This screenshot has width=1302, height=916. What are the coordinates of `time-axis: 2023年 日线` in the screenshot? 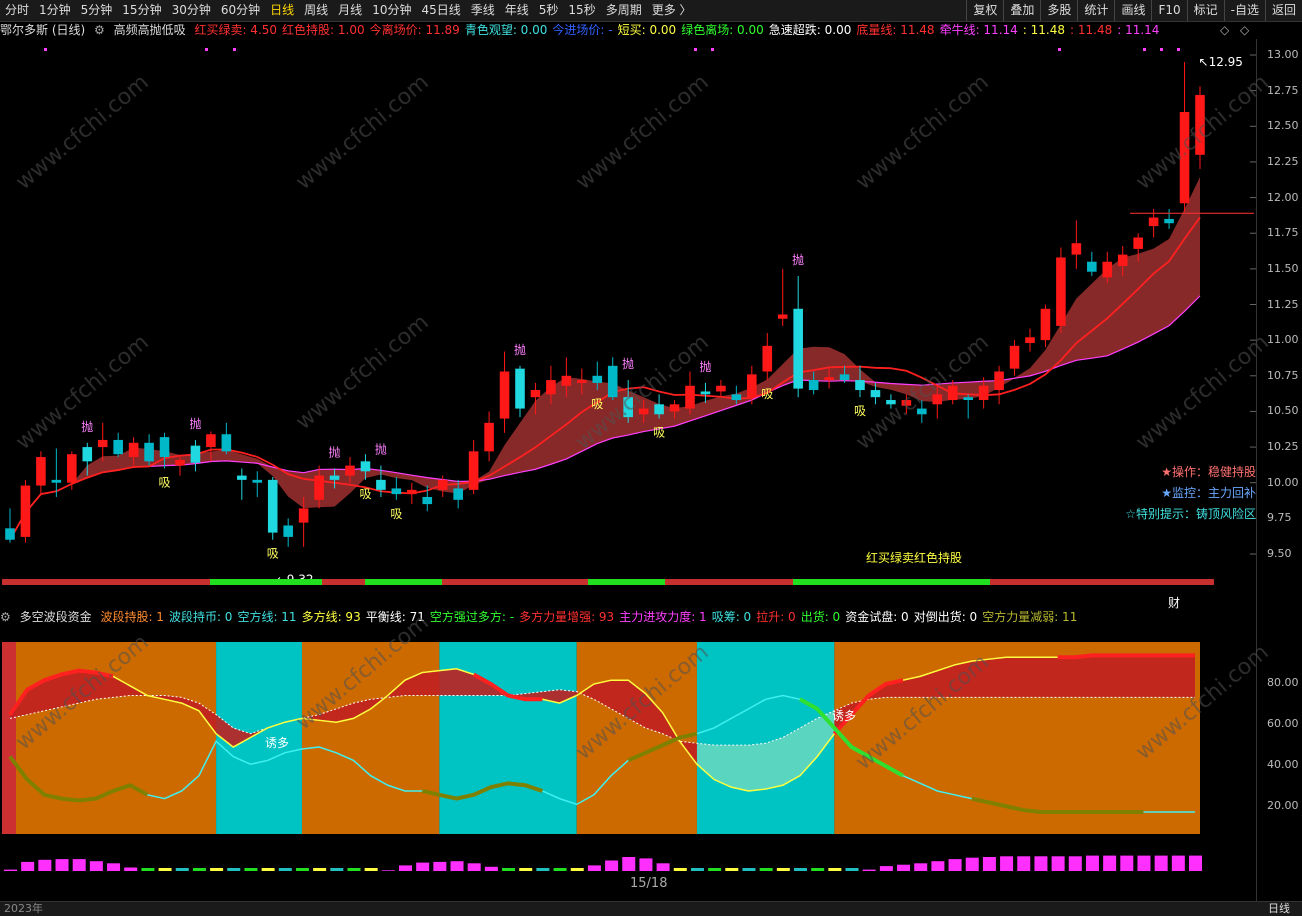 It's located at (651, 908).